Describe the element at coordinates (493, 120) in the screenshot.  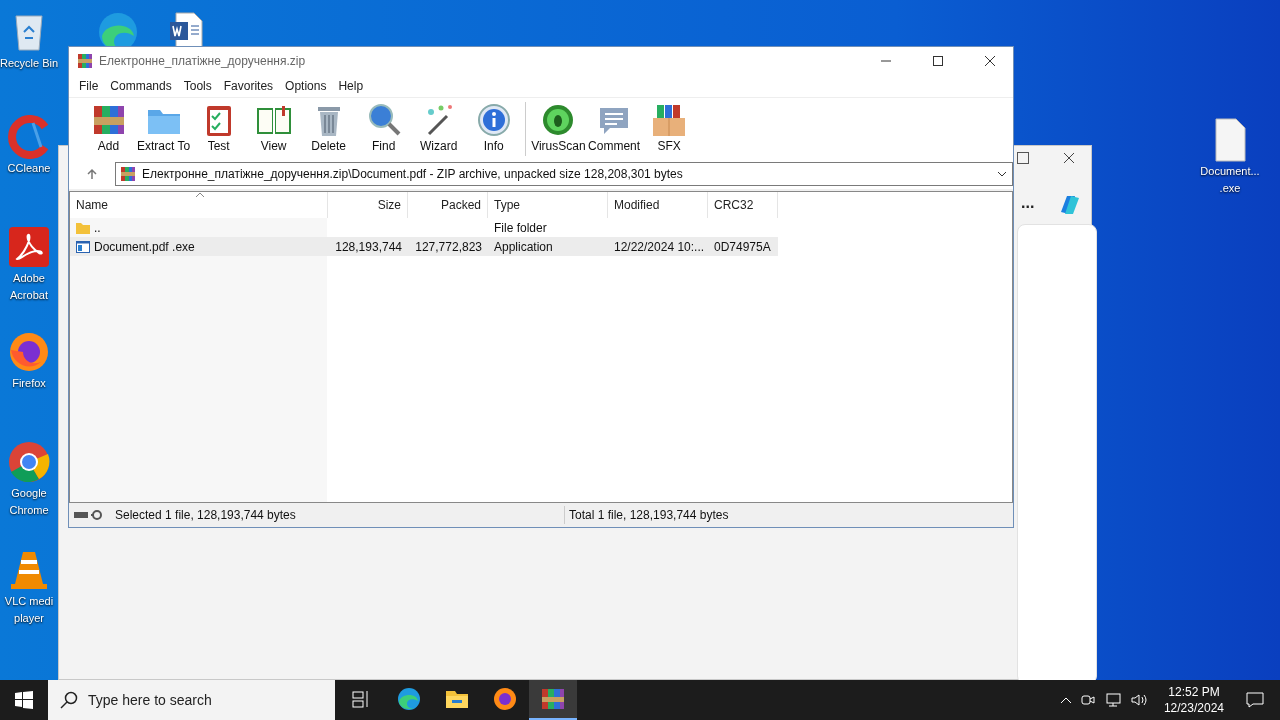
I see `info-icon` at that location.